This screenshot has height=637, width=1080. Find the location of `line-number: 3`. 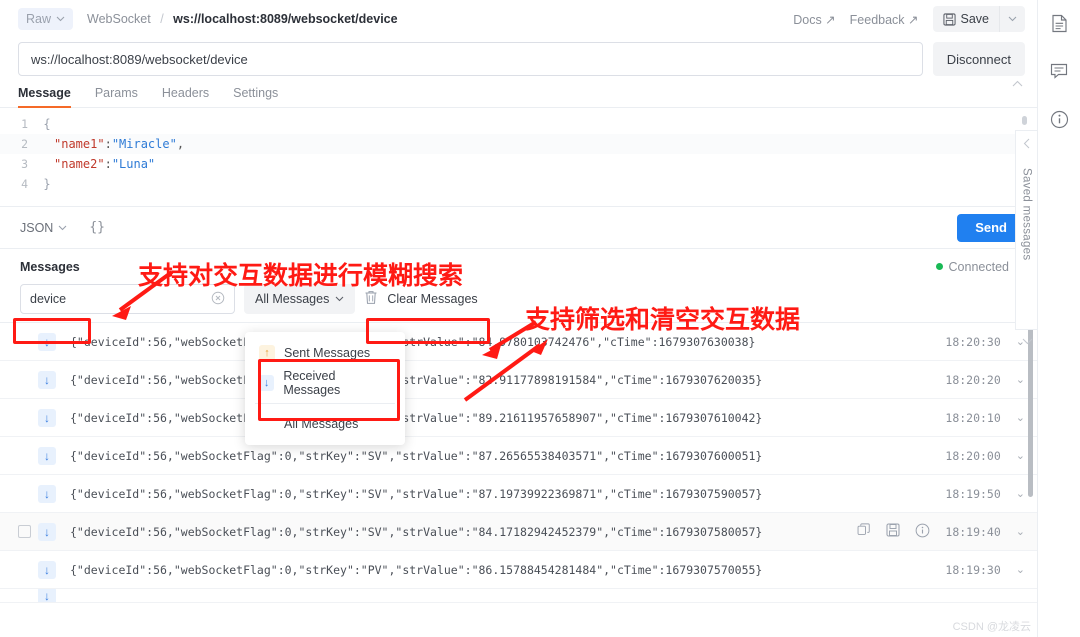

line-number: 3 is located at coordinates (24, 164).